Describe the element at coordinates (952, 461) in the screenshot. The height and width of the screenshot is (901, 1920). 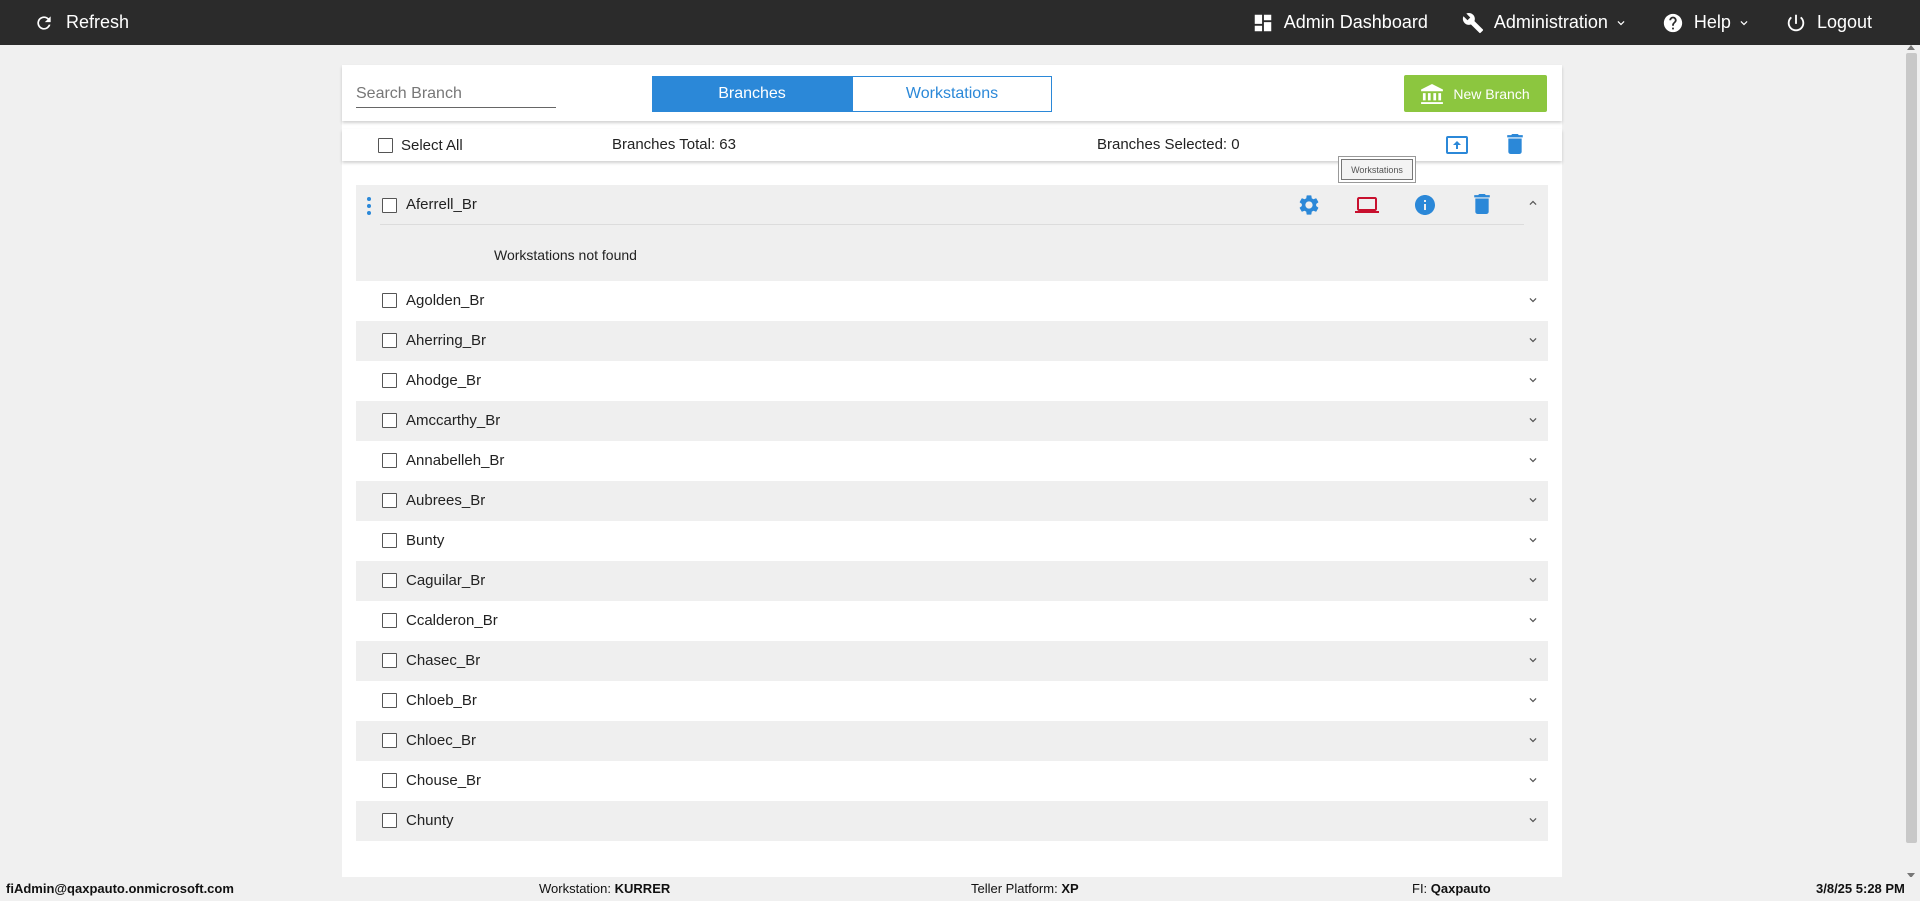
I see `branch-row: Annabelleh_Br` at that location.